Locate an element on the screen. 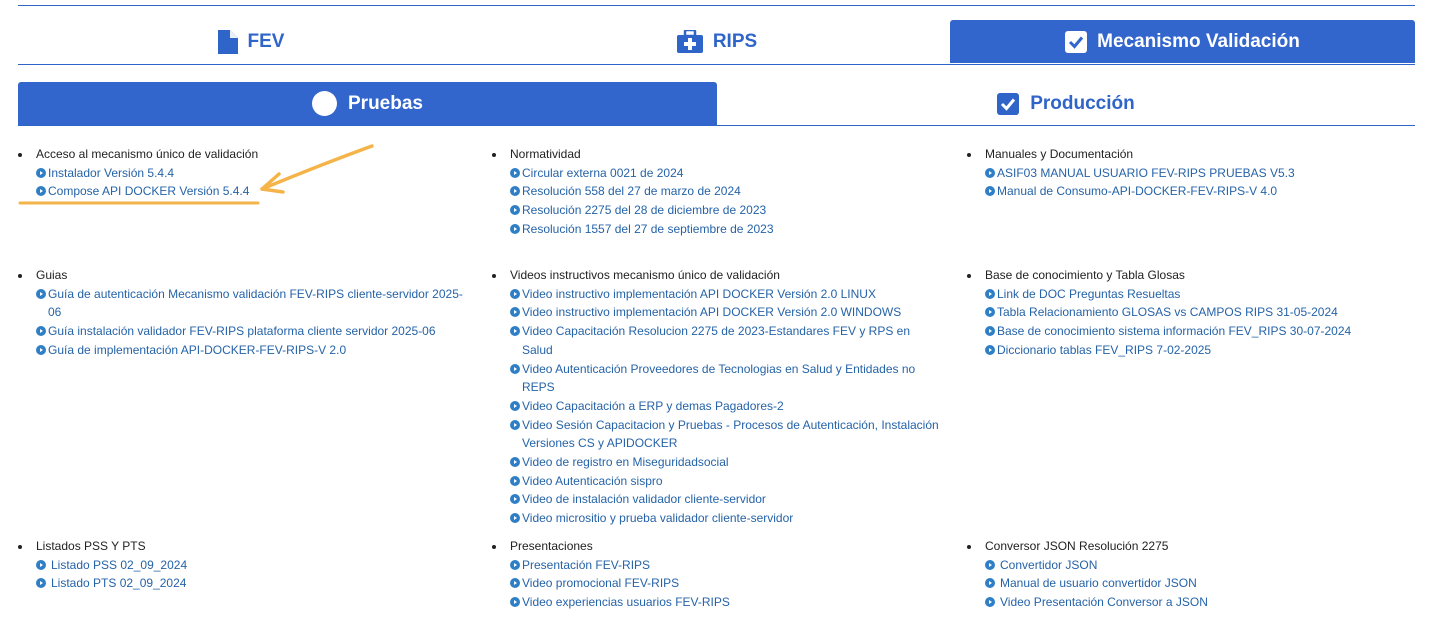 This screenshot has height=638, width=1438. document-icon is located at coordinates (227, 41).